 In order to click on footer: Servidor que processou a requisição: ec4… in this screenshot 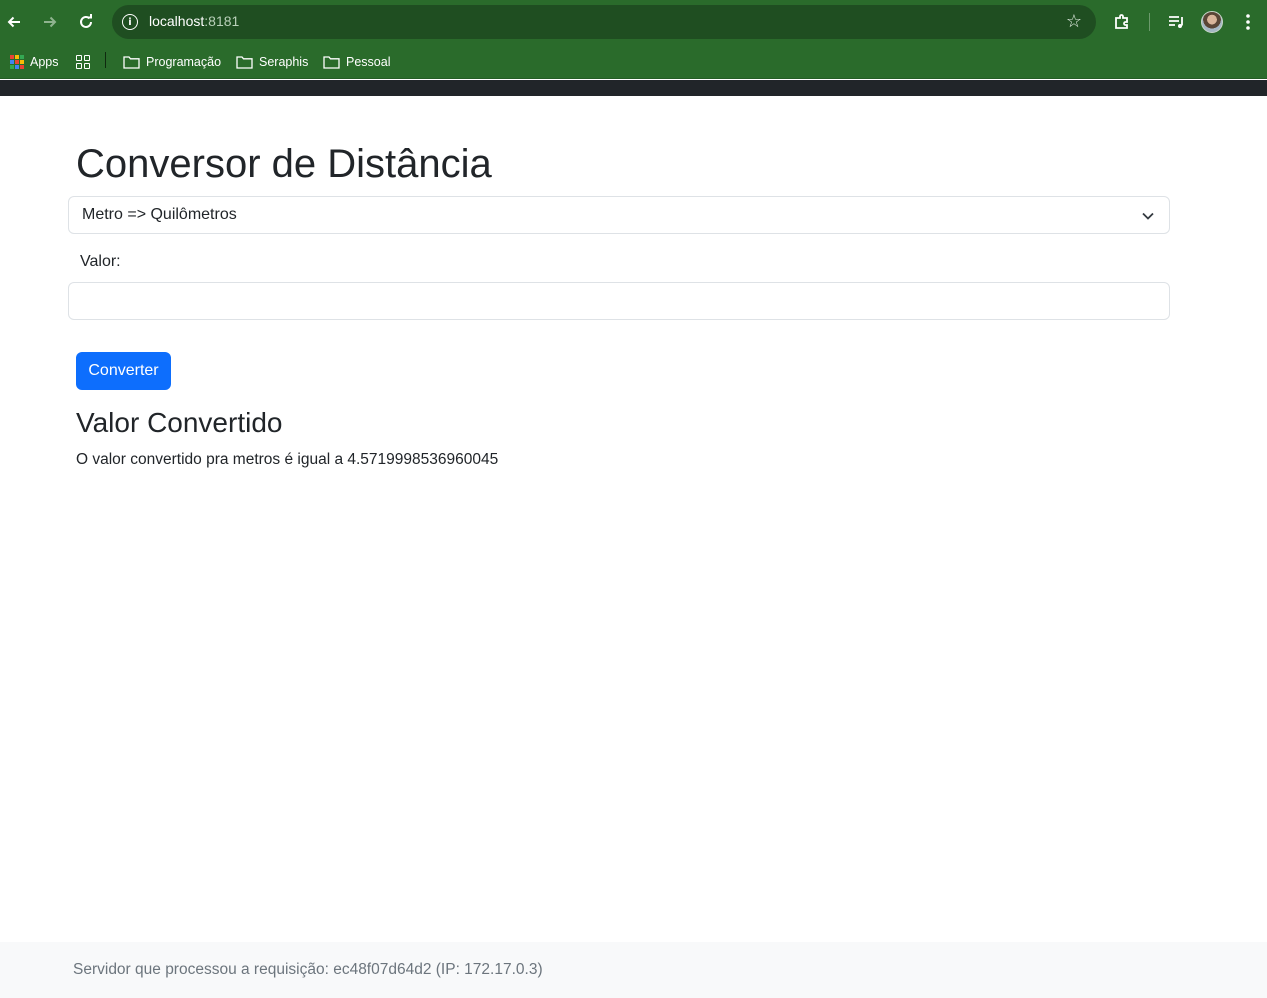, I will do `click(633, 970)`.